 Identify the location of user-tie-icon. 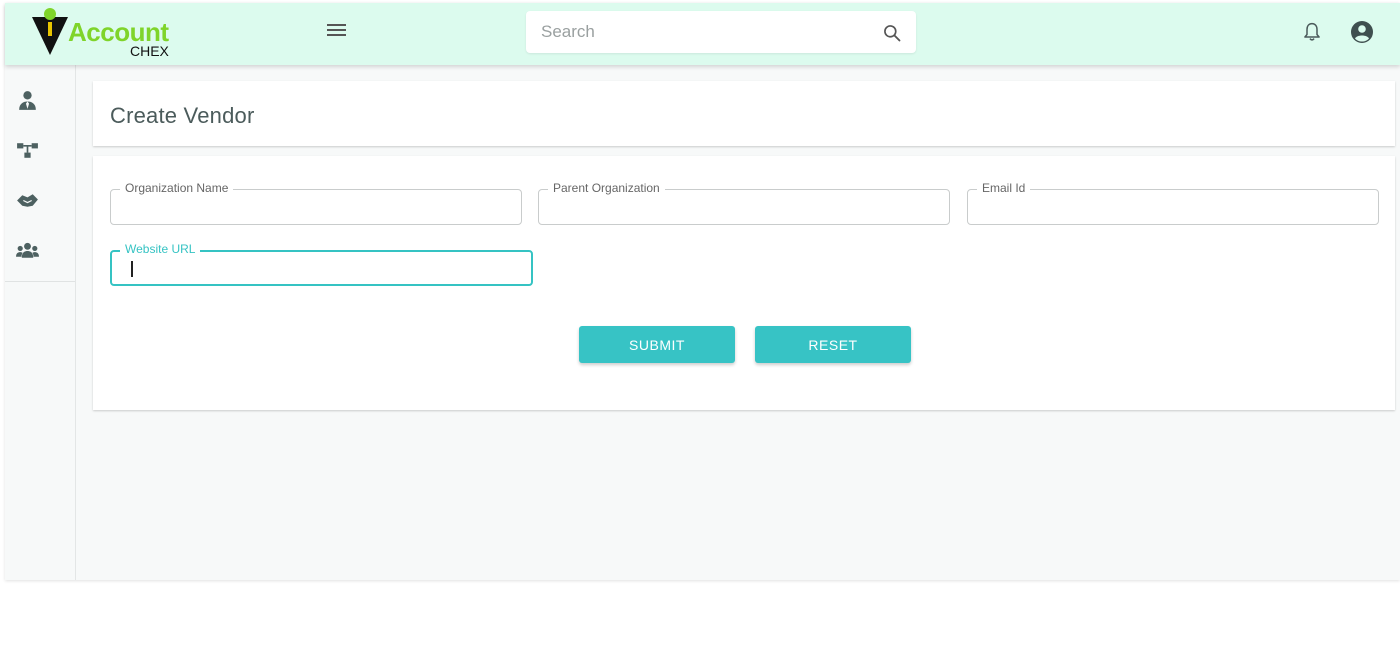
(27, 100).